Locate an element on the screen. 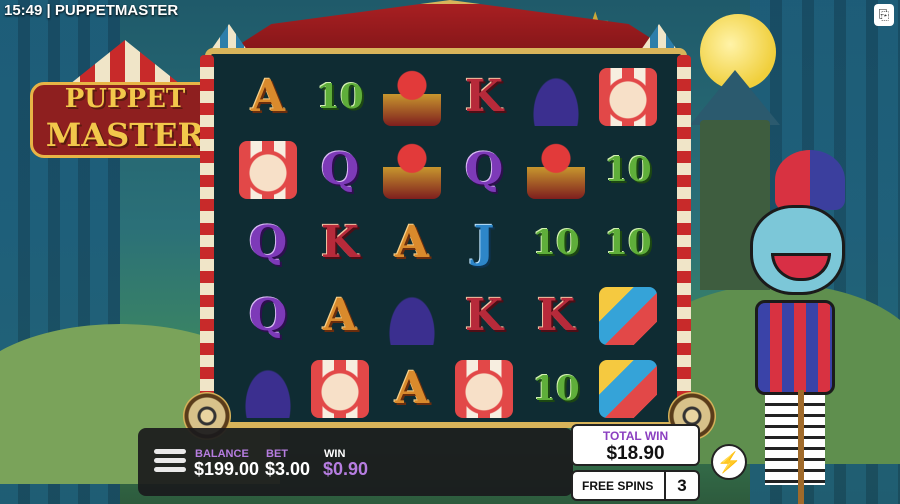 The width and height of the screenshot is (900, 504). jester-puppet is located at coordinates (805, 325).